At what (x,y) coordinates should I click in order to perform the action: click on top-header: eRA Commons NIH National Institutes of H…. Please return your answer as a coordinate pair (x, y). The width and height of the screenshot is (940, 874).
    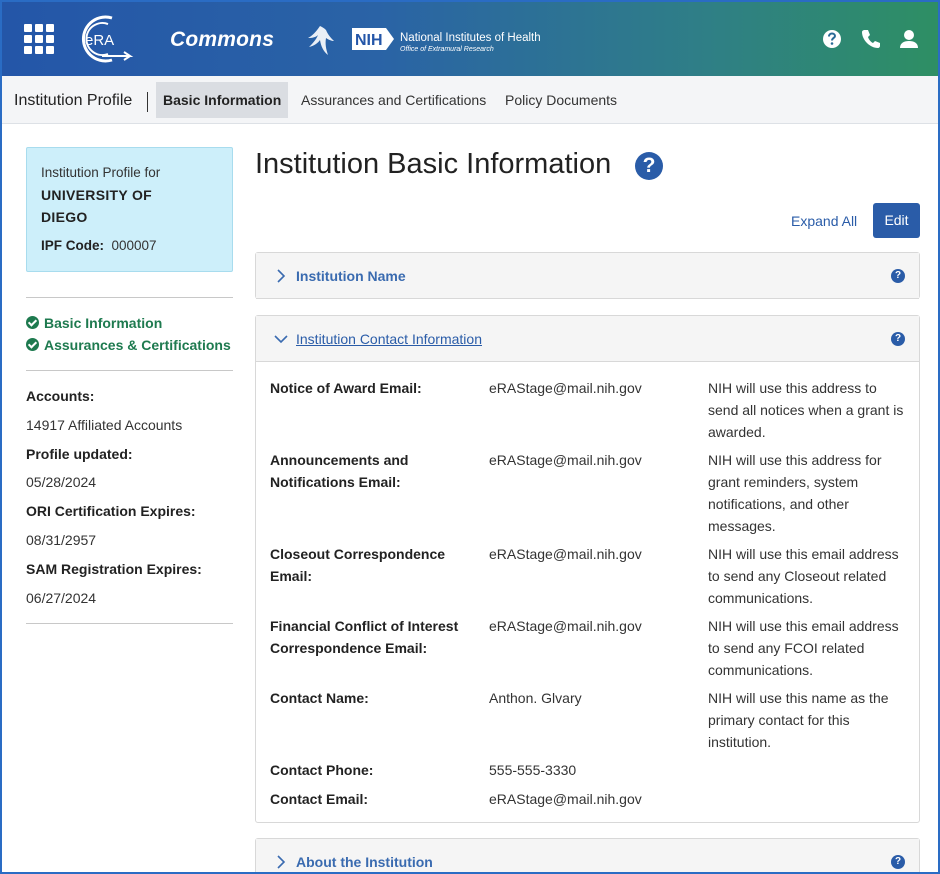
    Looking at the image, I should click on (470, 39).